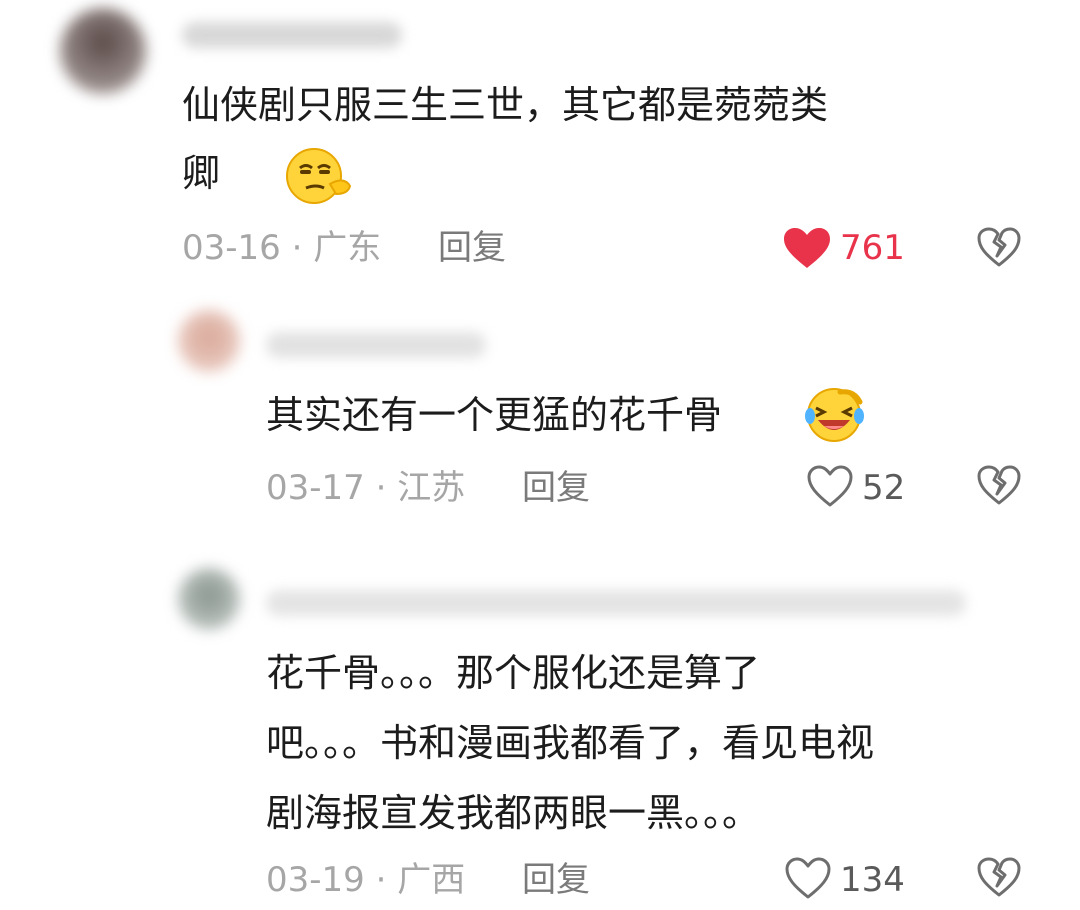 The width and height of the screenshot is (1080, 910). Describe the element at coordinates (872, 880) in the screenshot. I see `like-count: 134` at that location.